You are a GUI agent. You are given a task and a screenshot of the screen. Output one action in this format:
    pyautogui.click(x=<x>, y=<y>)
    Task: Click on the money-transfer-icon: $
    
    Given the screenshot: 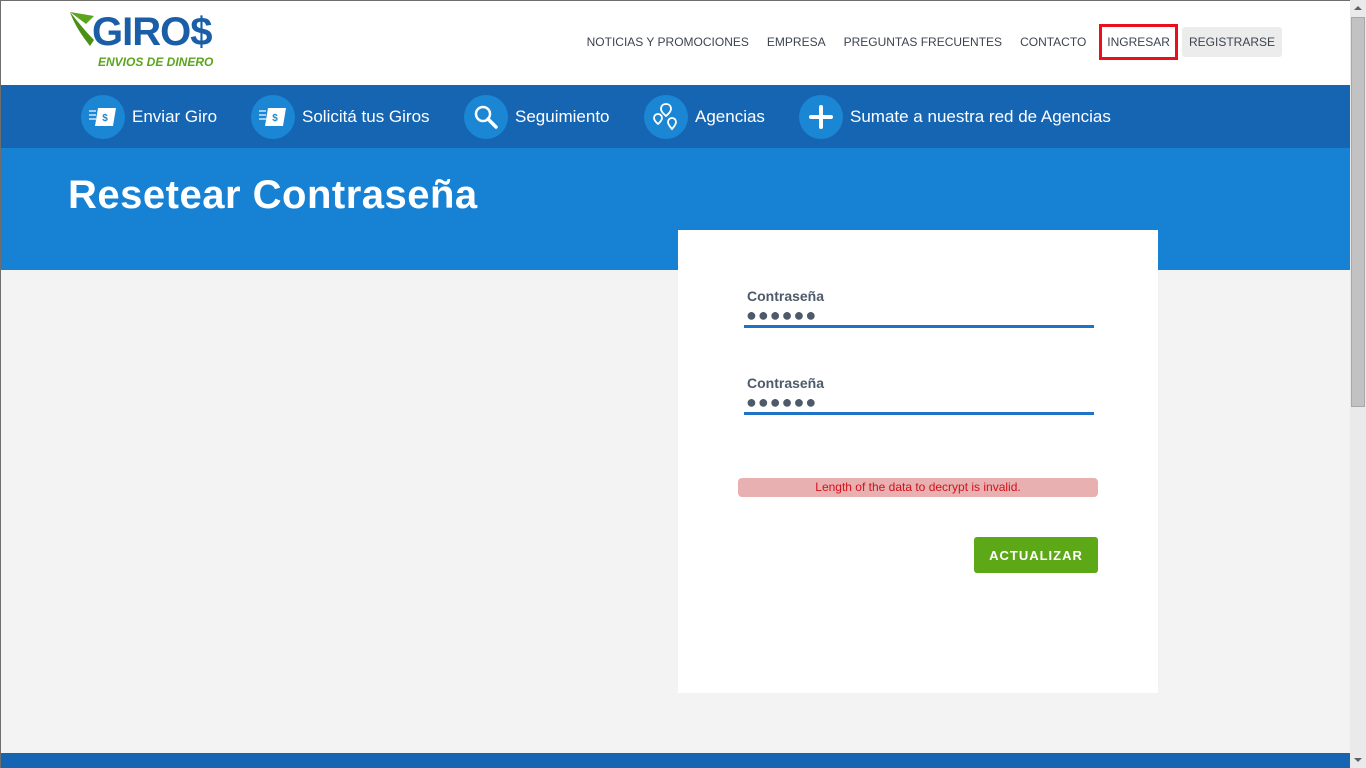 What is the action you would take?
    pyautogui.click(x=103, y=117)
    